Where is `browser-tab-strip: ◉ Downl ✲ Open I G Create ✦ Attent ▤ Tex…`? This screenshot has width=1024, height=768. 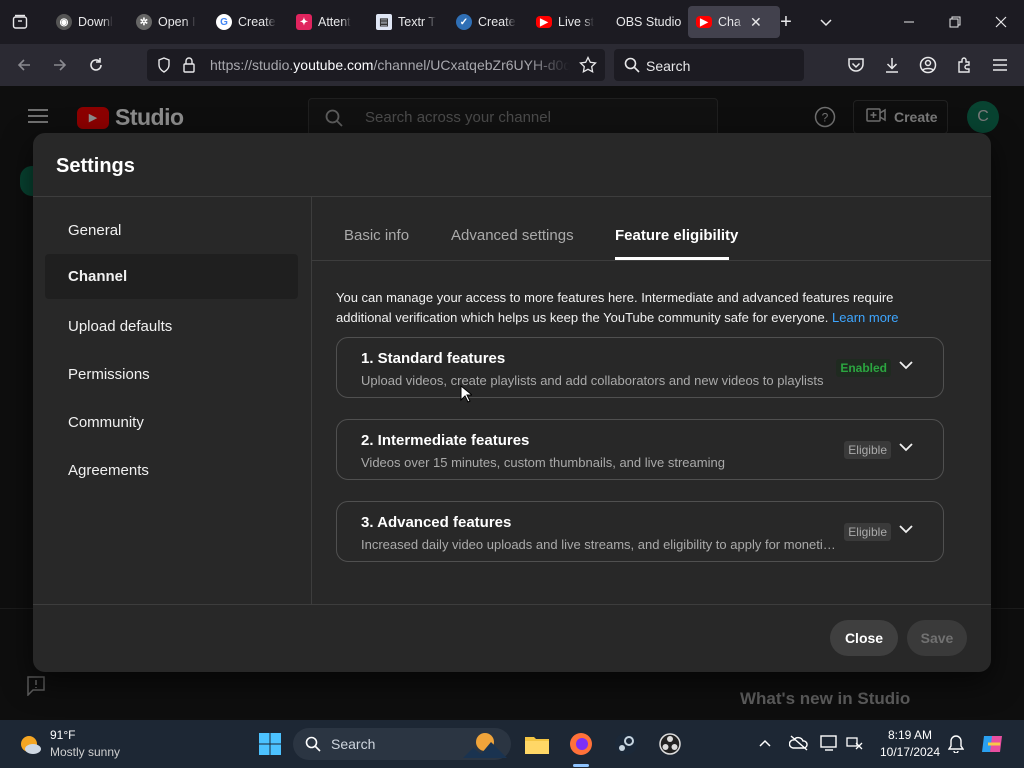
browser-tab-strip: ◉ Downl ✲ Open I G Create ✦ Attent ▤ Tex… is located at coordinates (512, 22).